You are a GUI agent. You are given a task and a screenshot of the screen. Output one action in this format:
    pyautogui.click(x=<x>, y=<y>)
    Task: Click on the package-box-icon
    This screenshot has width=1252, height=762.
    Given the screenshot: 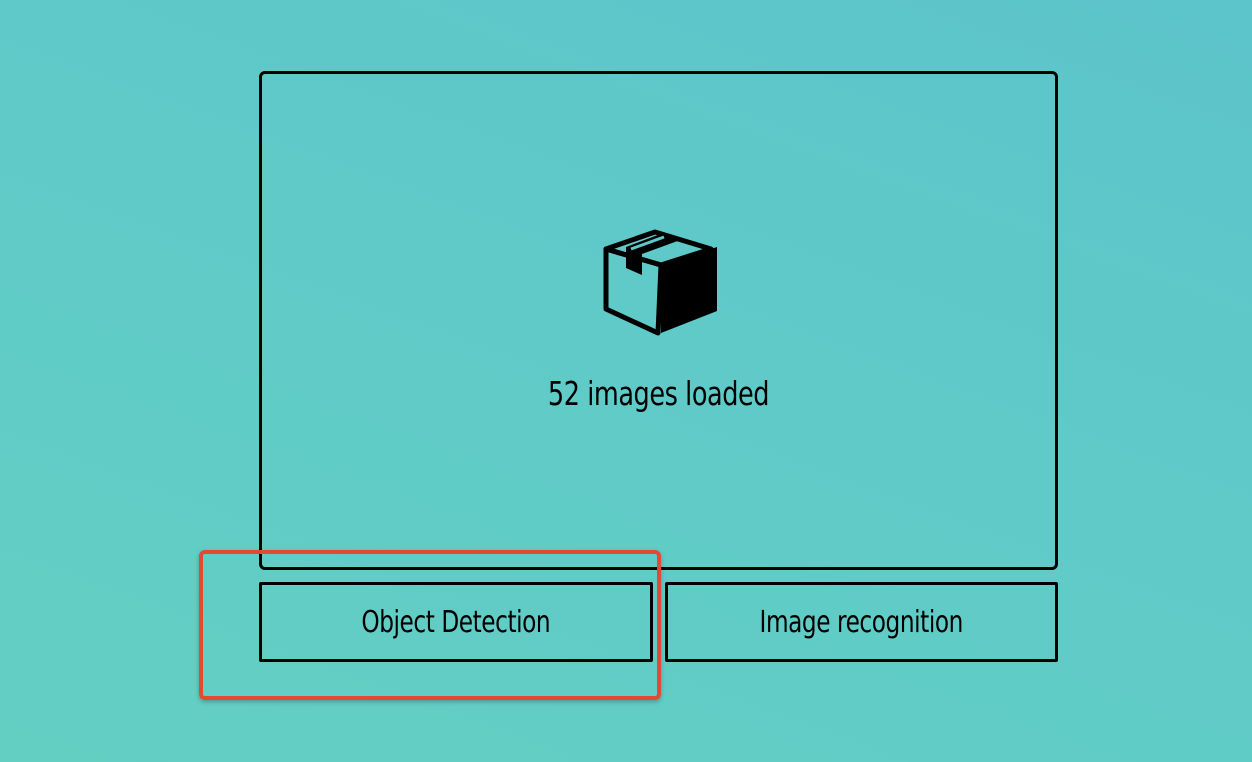 What is the action you would take?
    pyautogui.click(x=660, y=282)
    